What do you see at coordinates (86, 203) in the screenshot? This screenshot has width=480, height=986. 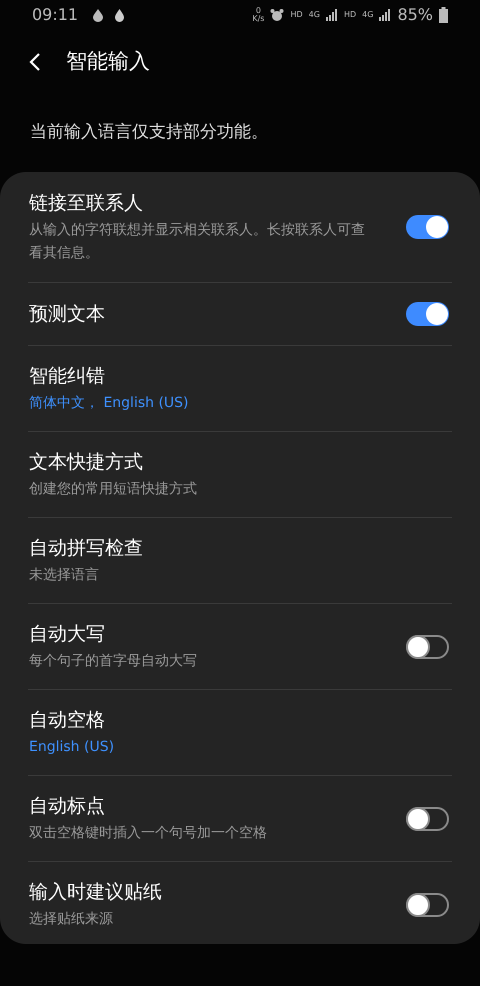 I see `setting-title: 链接至联系人` at bounding box center [86, 203].